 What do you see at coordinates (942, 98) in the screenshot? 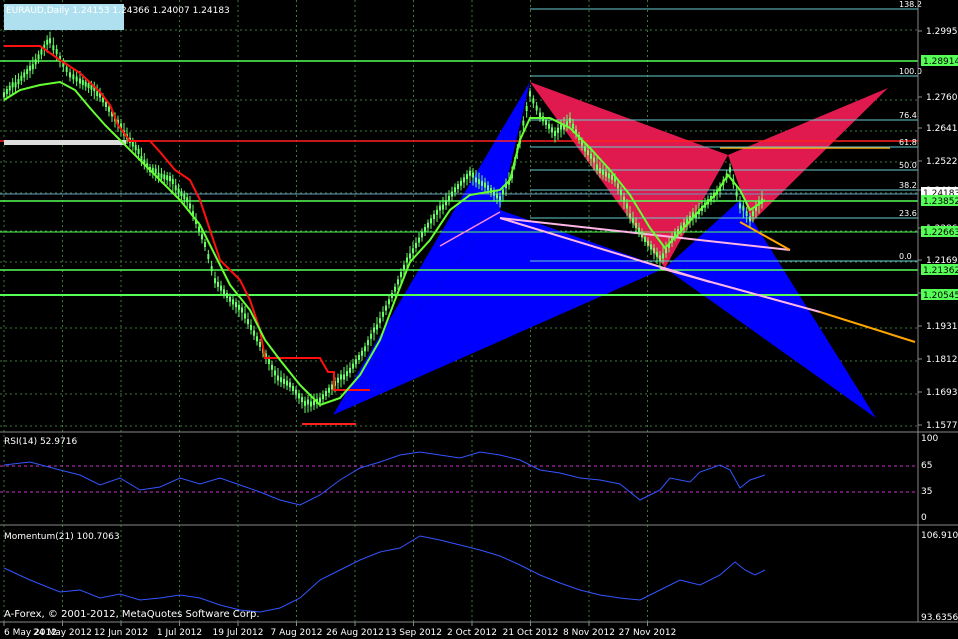
I see `price-tick: 1.27600` at bounding box center [942, 98].